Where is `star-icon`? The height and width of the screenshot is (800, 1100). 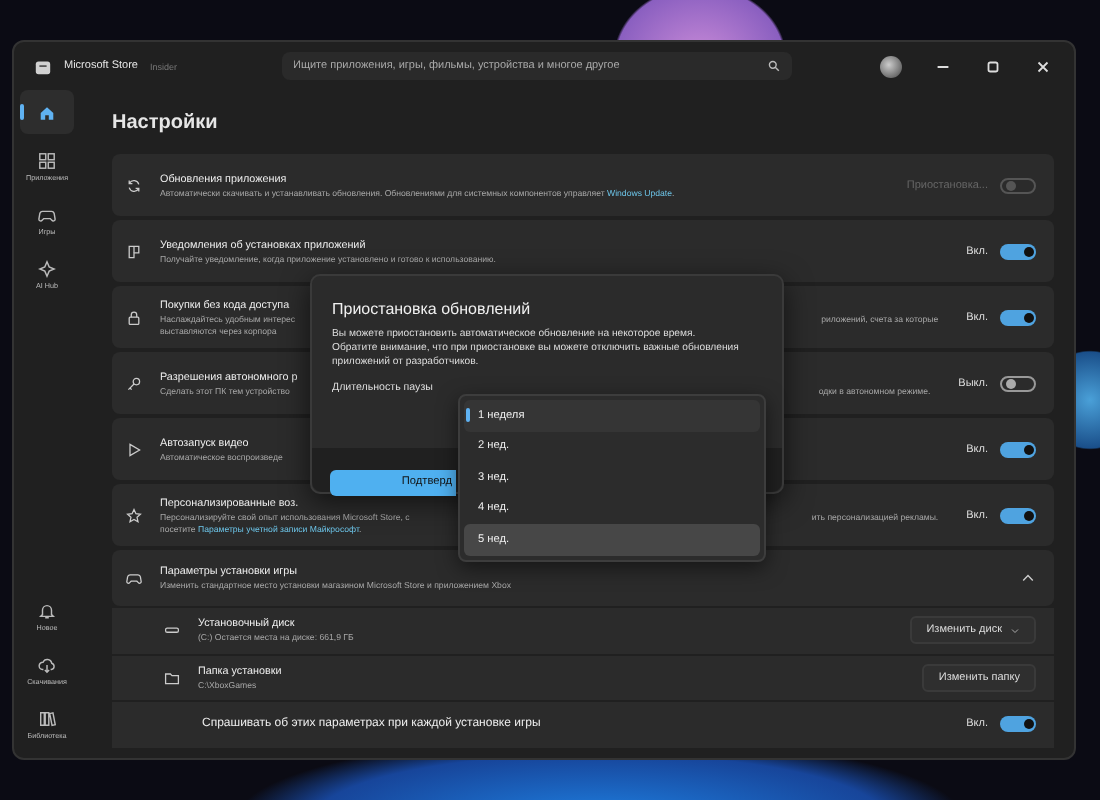
star-icon is located at coordinates (134, 515).